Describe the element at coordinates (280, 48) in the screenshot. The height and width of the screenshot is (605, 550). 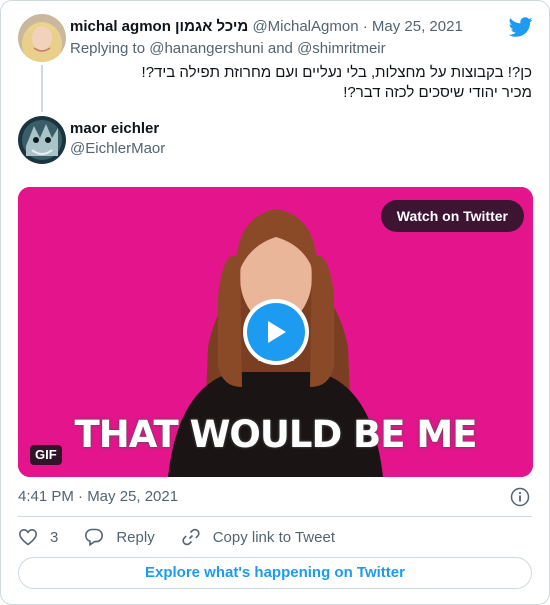
I see `reply-and-label: and` at that location.